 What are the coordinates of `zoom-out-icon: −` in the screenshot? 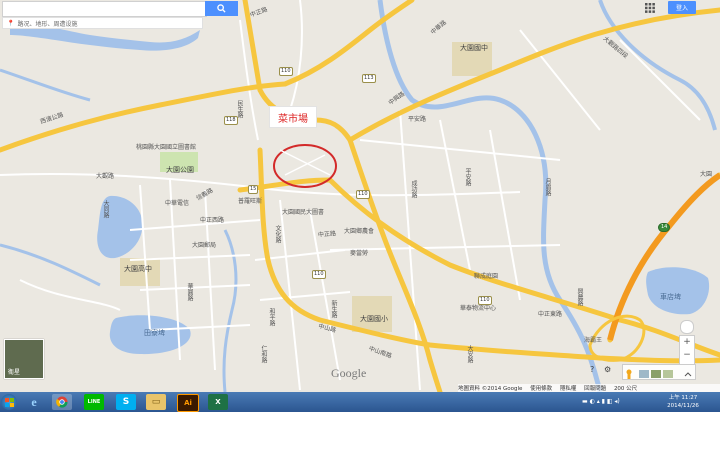 It's located at (687, 355).